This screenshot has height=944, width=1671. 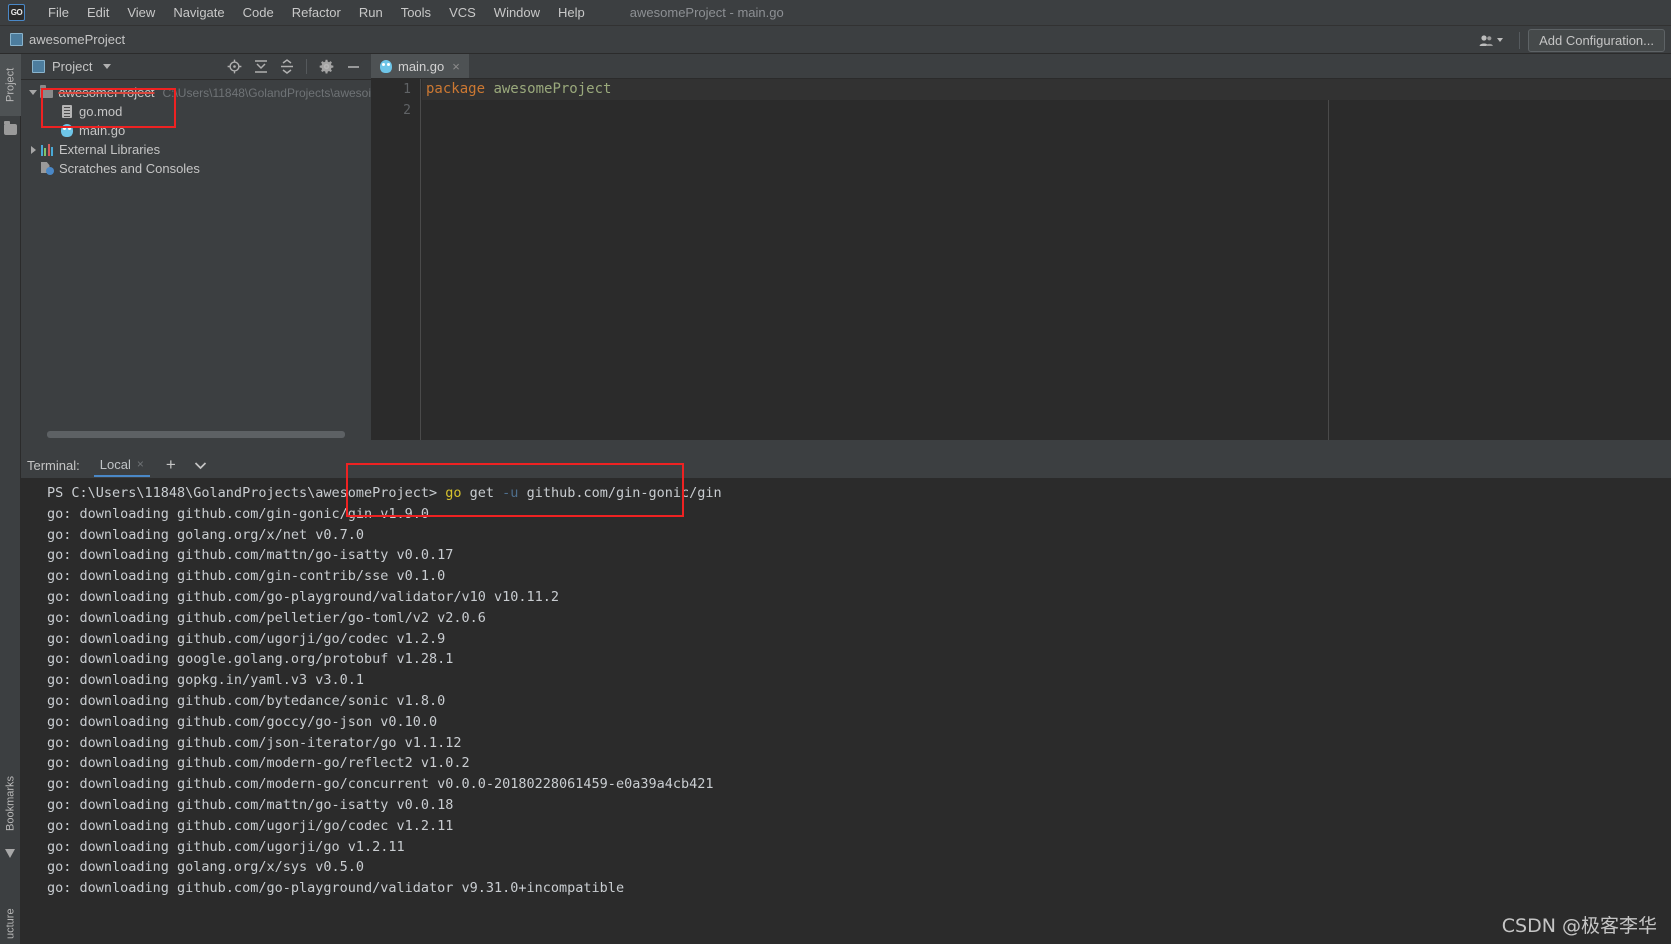 I want to click on window-title: awesomeProject - main.go, so click(x=706, y=12).